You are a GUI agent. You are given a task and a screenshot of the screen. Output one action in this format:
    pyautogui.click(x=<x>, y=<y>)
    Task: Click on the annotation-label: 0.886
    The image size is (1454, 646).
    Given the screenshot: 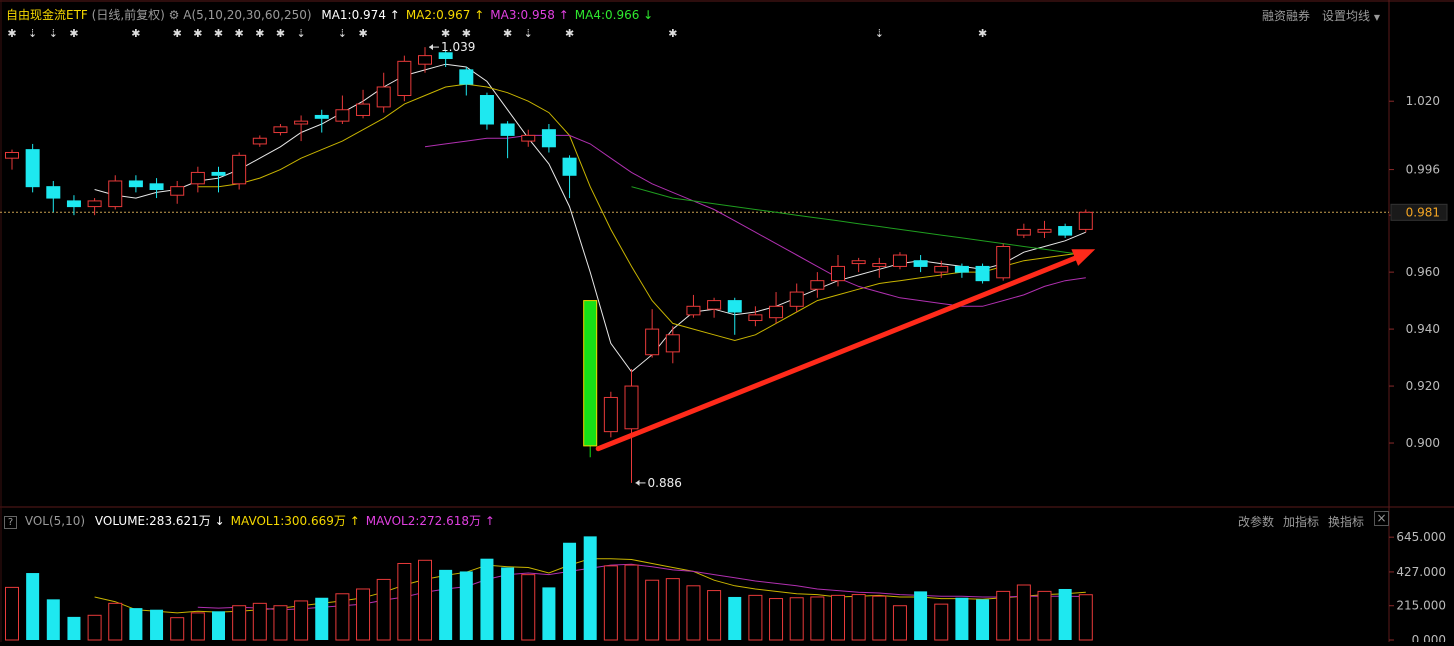 What is the action you would take?
    pyautogui.click(x=665, y=483)
    